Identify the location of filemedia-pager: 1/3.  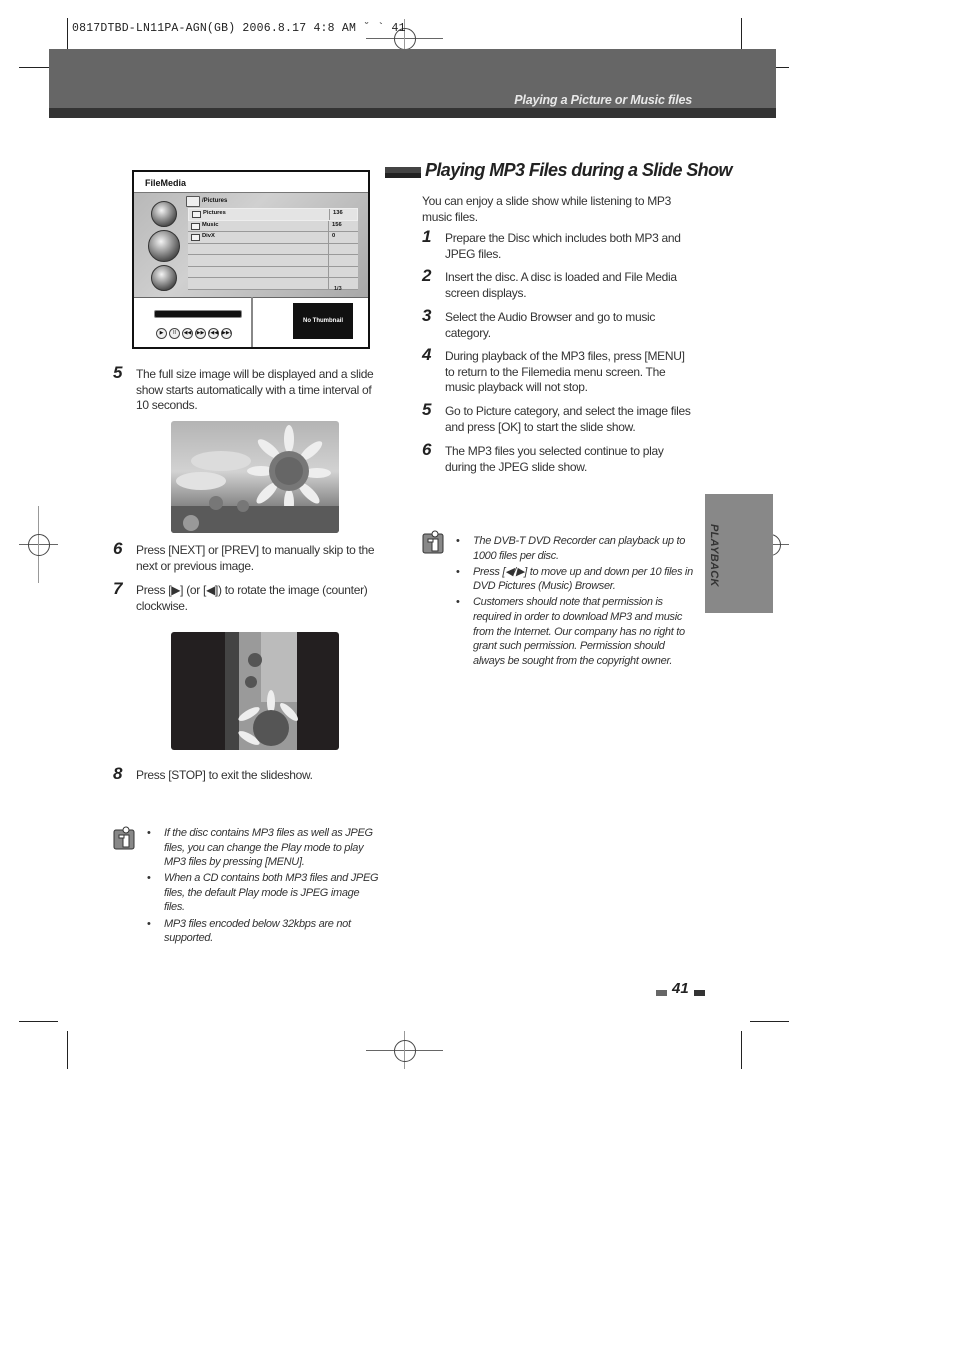
(338, 289).